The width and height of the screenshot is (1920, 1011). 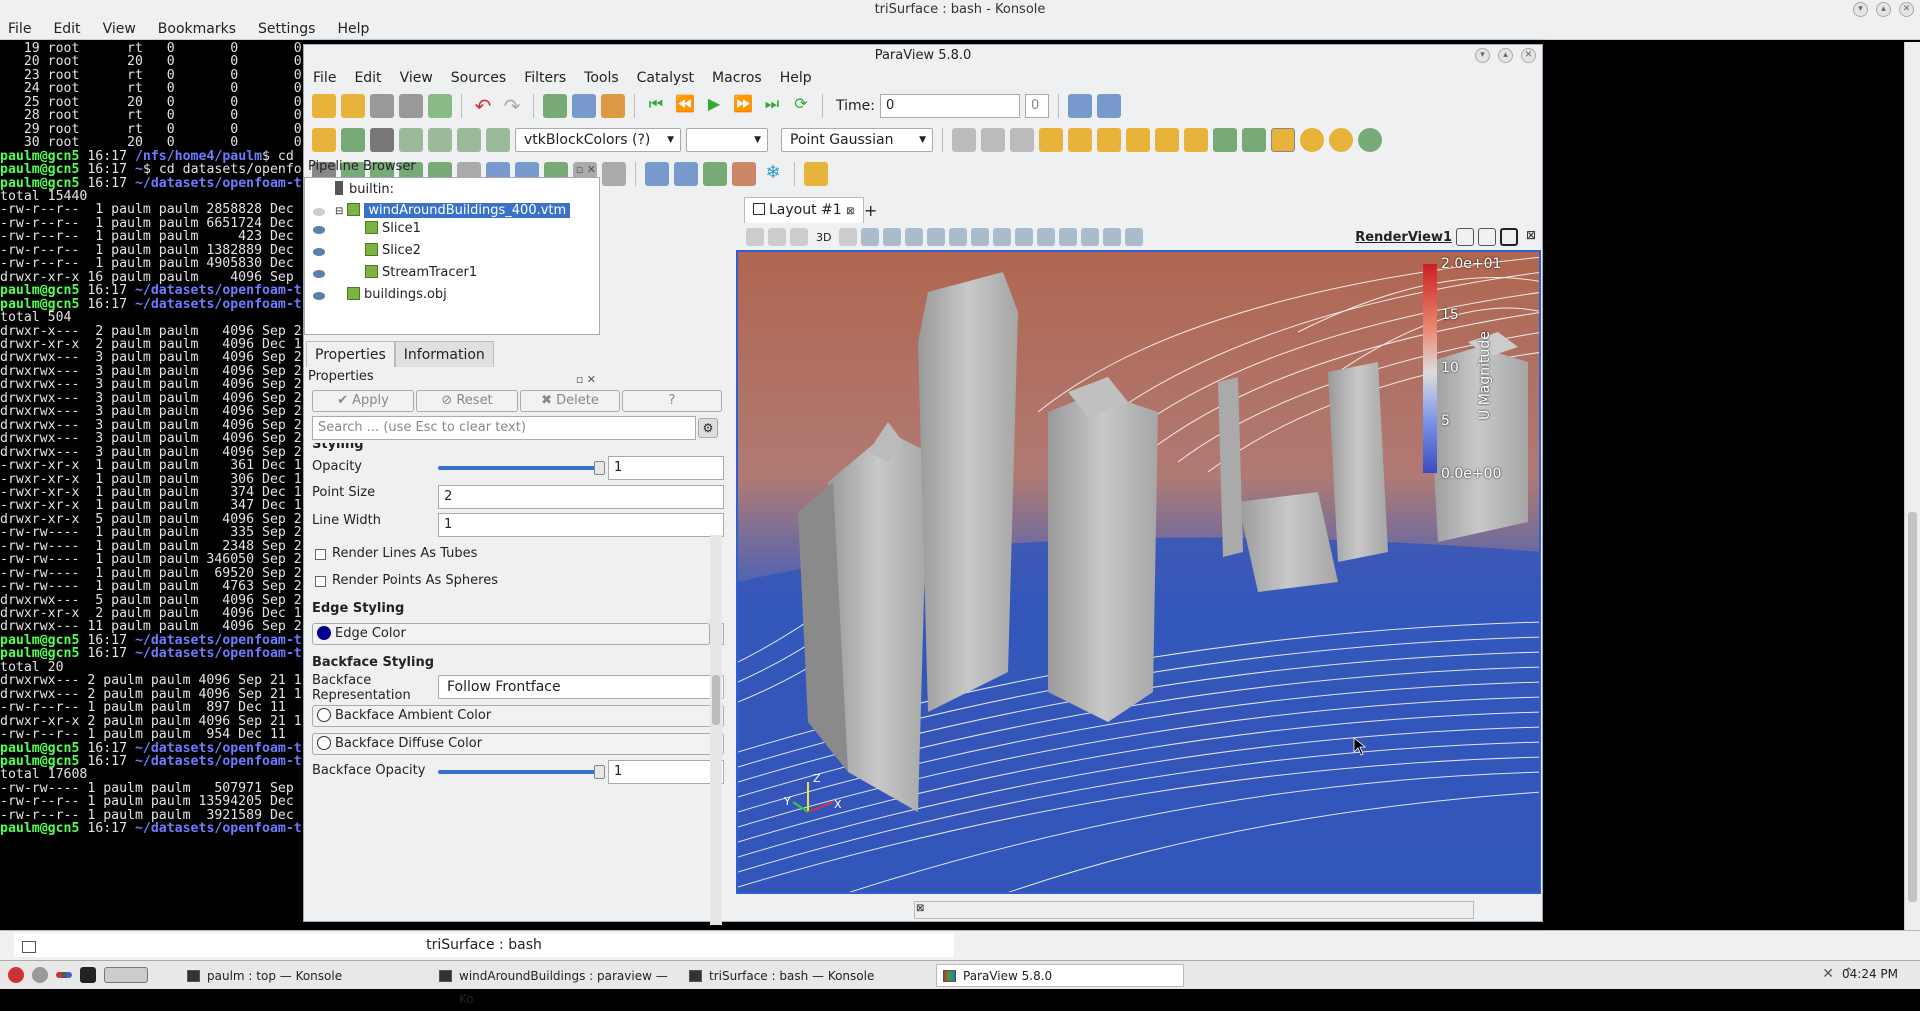 I want to click on close-icon: ▫ ✕, so click(x=586, y=380).